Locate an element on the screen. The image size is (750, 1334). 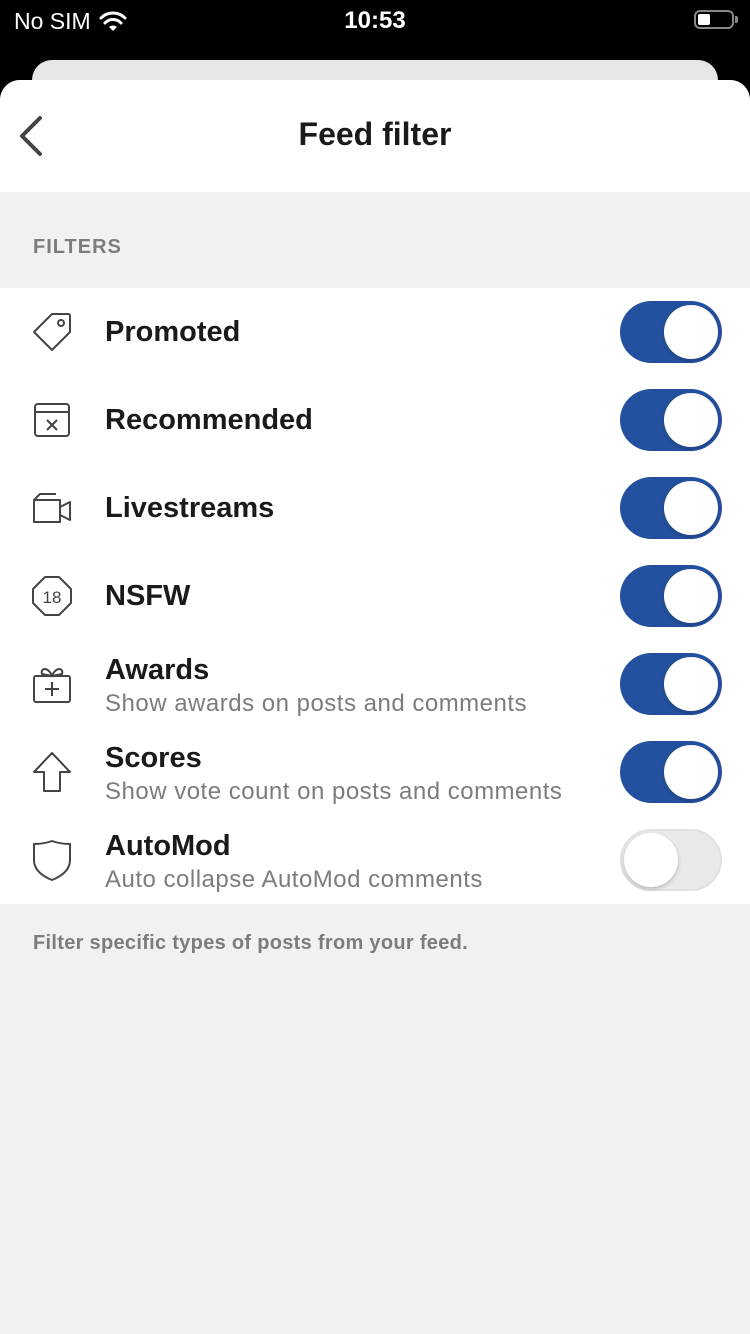
page-title: Feed filter is located at coordinates (375, 134).